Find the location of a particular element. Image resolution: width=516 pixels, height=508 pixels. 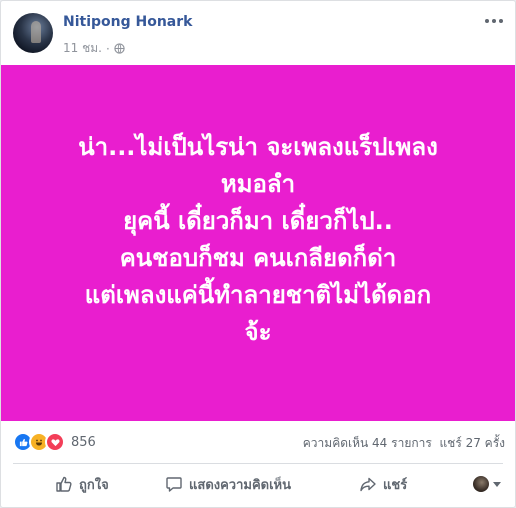

post-header: Nitipong Honark 11 ชม. · is located at coordinates (258, 33).